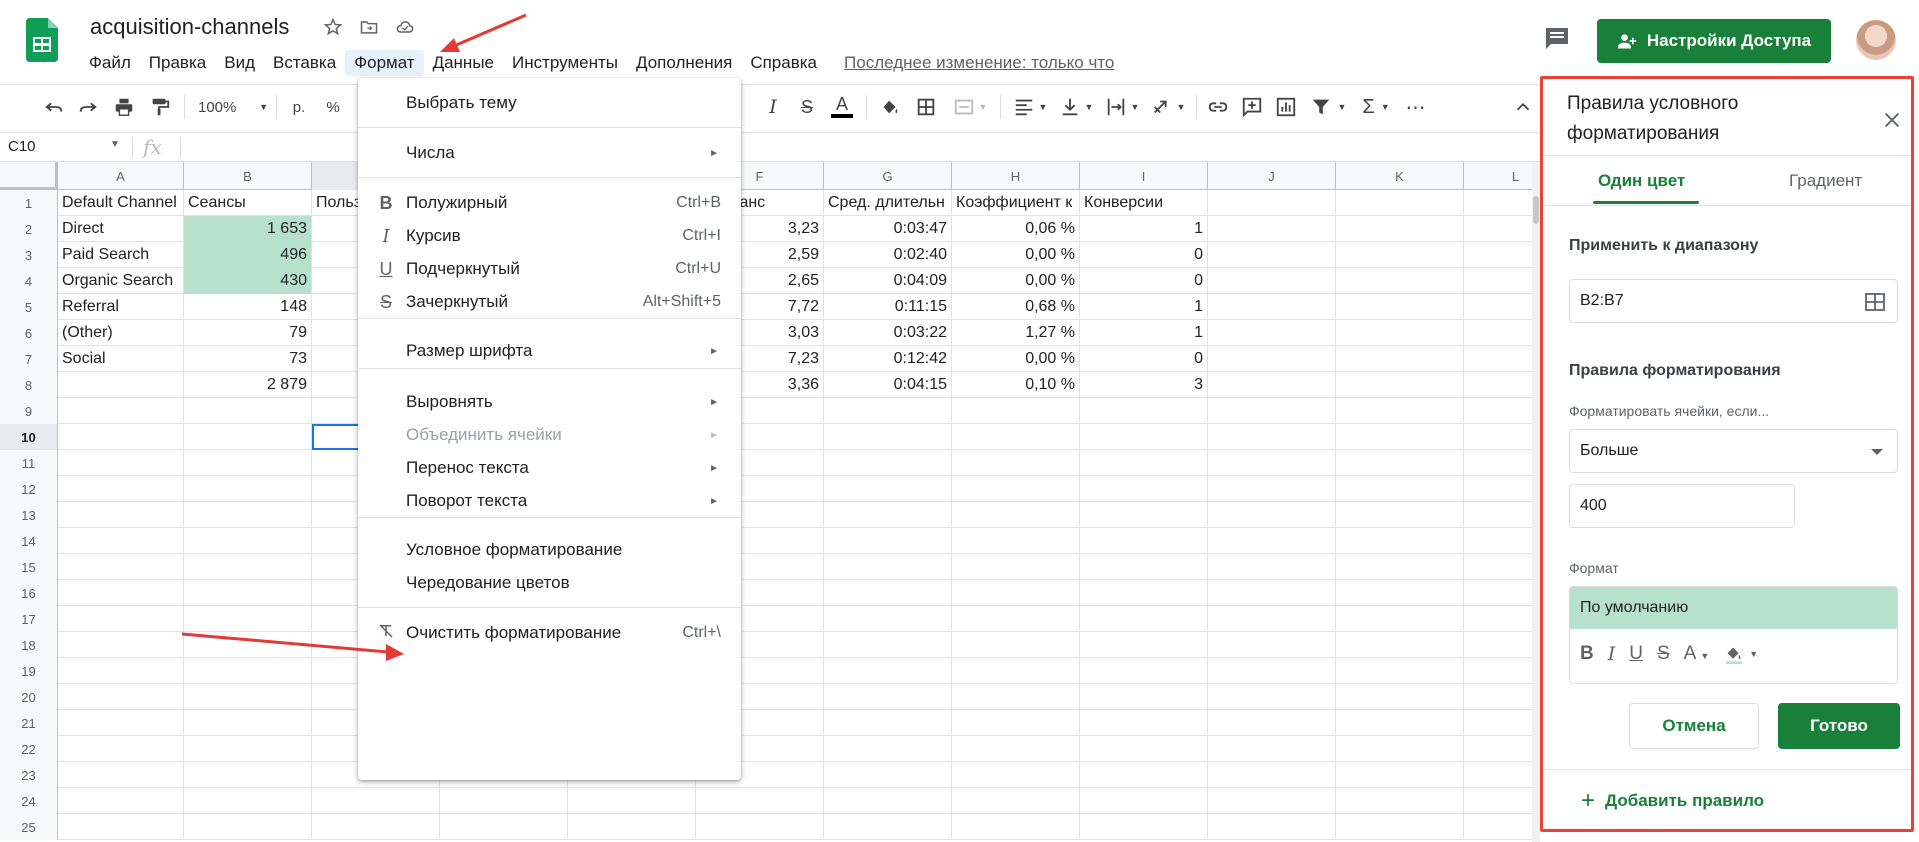 The image size is (1919, 842). What do you see at coordinates (1144, 359) in the screenshot?
I see `cell: 0` at bounding box center [1144, 359].